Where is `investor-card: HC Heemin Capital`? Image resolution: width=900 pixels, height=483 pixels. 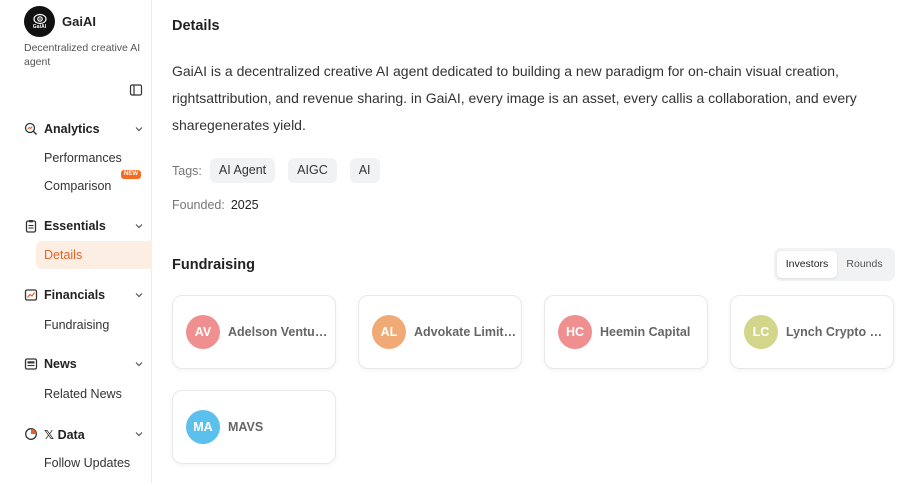
investor-card: HC Heemin Capital is located at coordinates (626, 332).